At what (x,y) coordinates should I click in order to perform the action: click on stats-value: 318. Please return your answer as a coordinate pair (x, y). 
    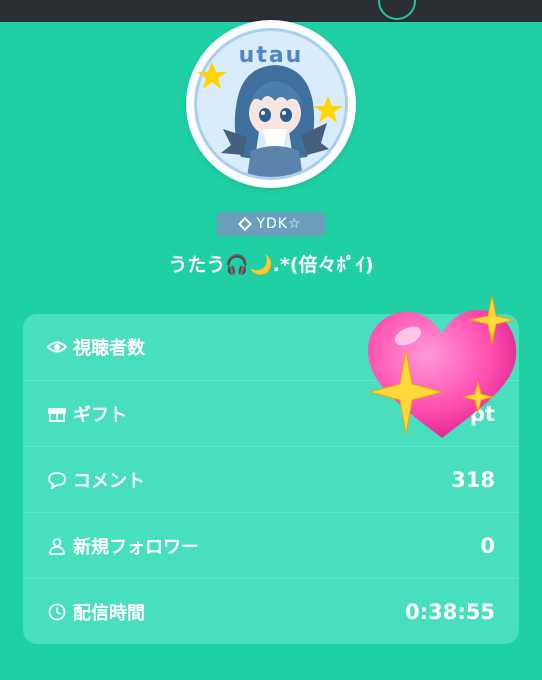
    Looking at the image, I should click on (473, 479).